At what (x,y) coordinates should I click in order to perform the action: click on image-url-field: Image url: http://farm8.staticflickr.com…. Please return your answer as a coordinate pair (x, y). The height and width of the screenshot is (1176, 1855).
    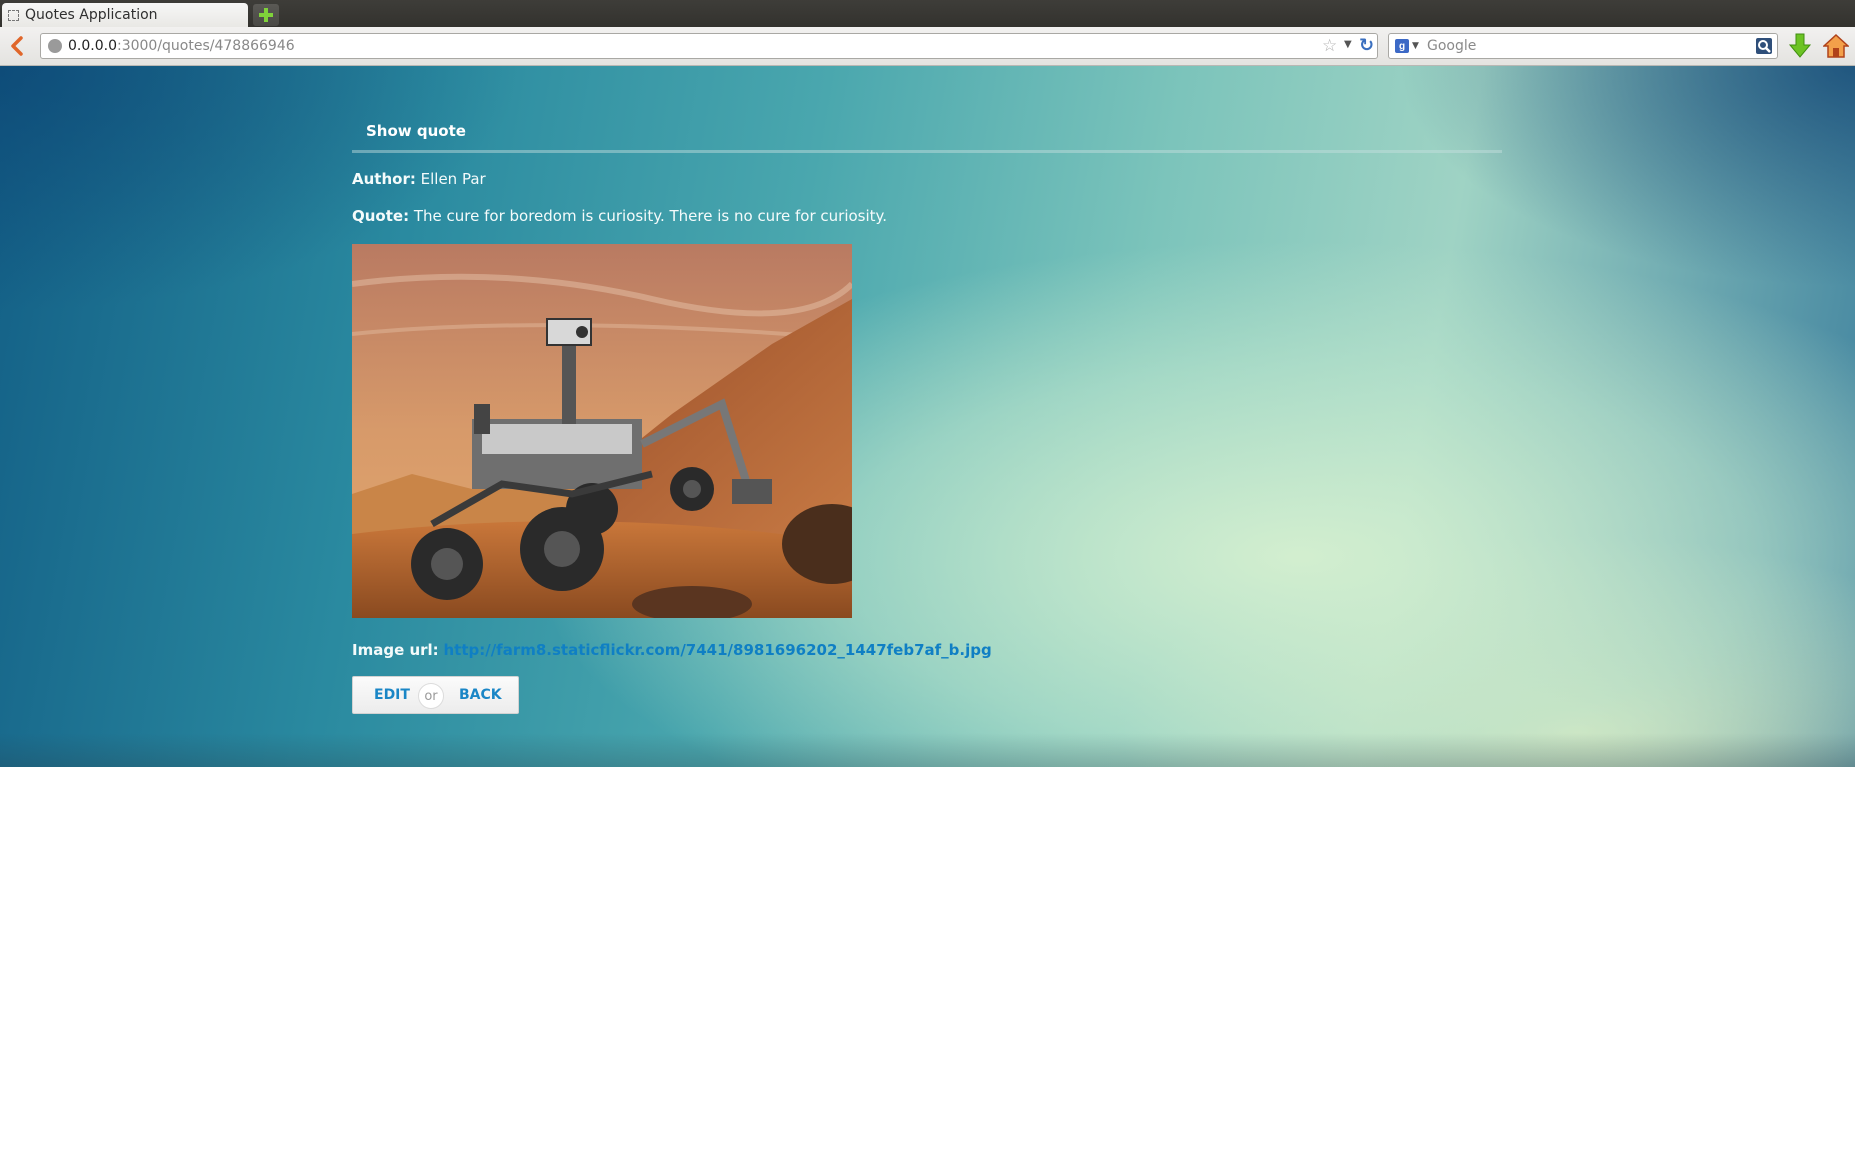
    Looking at the image, I should click on (672, 650).